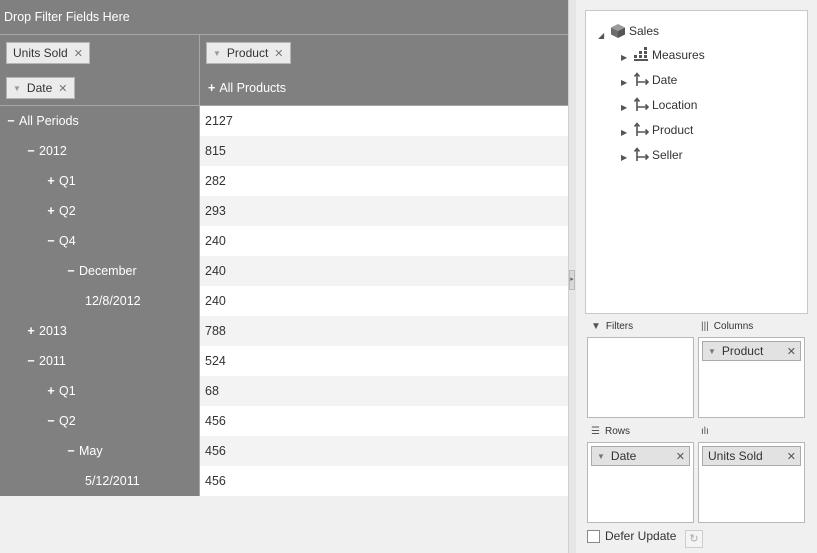 This screenshot has width=817, height=553. What do you see at coordinates (100, 271) in the screenshot?
I see `row-header: − December` at bounding box center [100, 271].